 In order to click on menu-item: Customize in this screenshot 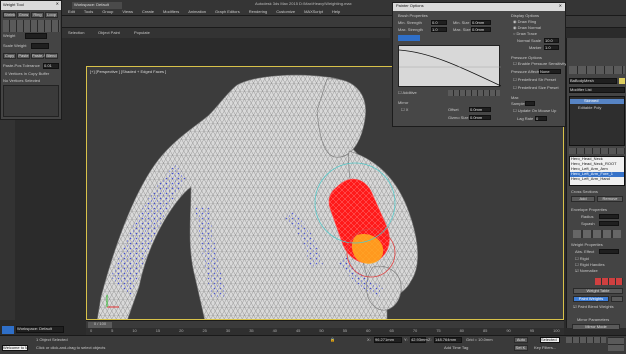, I will do `click(285, 11)`.